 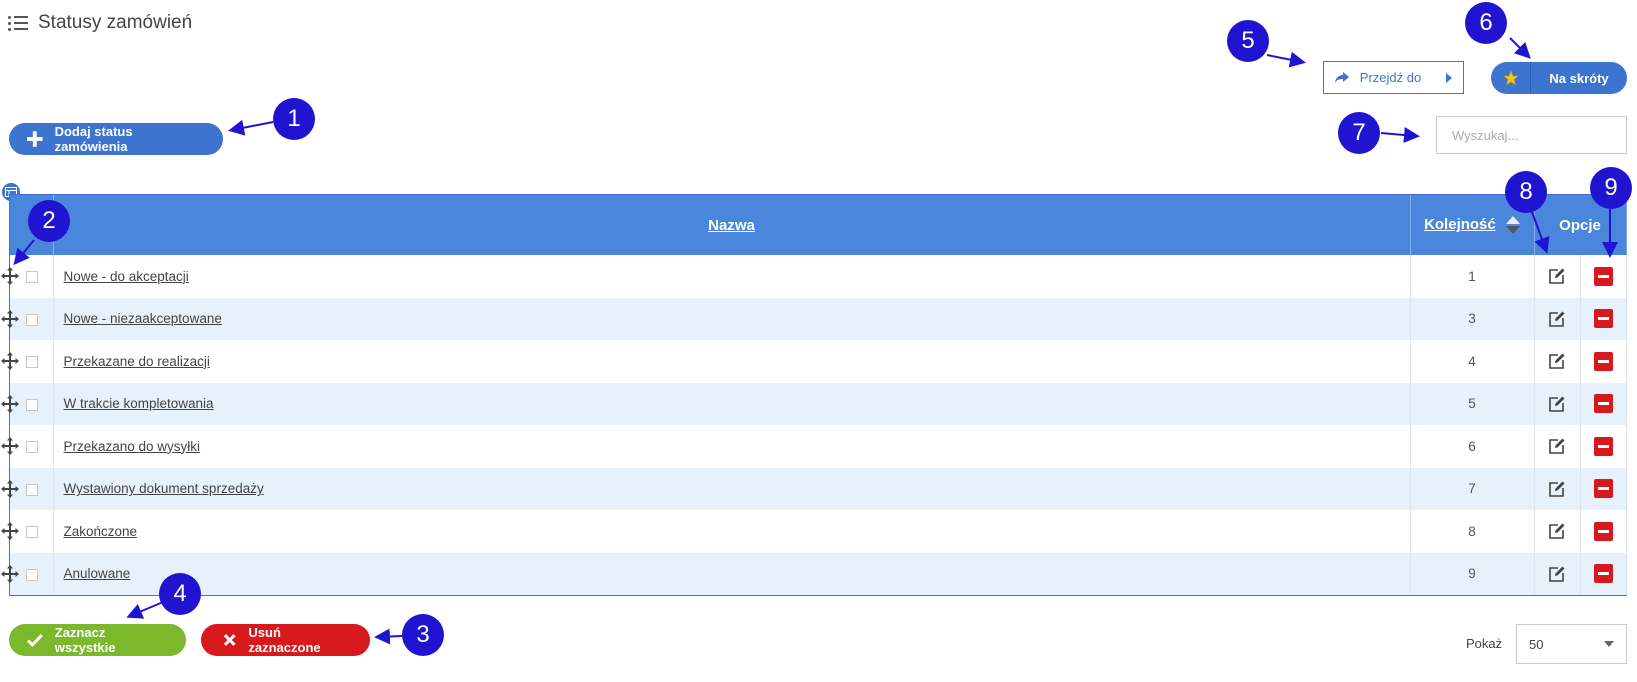 I want to click on list-icon, so click(x=19, y=23).